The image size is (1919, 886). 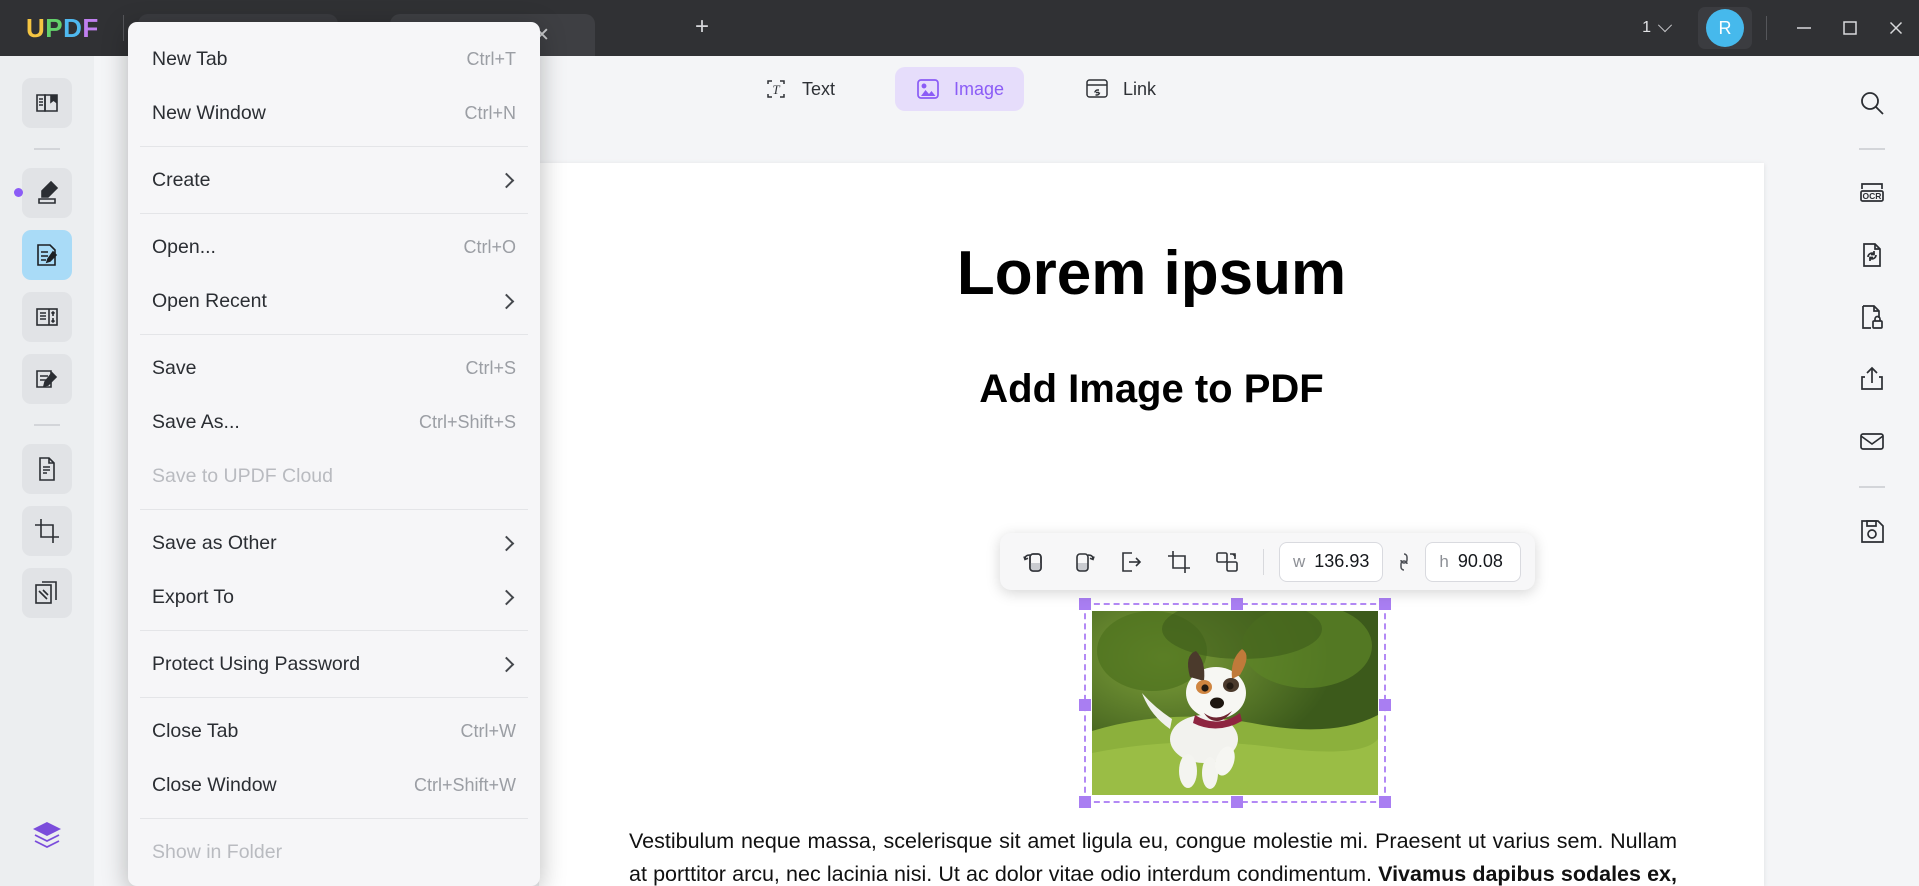 I want to click on avatar: R, so click(x=1725, y=28).